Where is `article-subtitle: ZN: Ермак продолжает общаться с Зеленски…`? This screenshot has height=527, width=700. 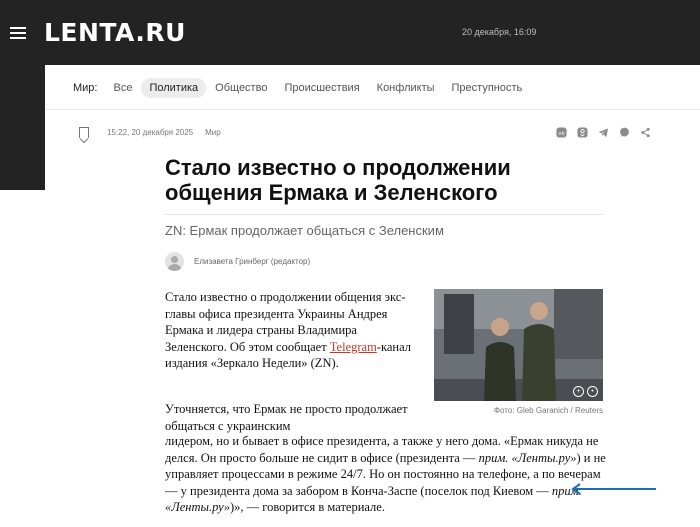 article-subtitle: ZN: Ермак продолжает общаться с Зеленски… is located at coordinates (304, 230).